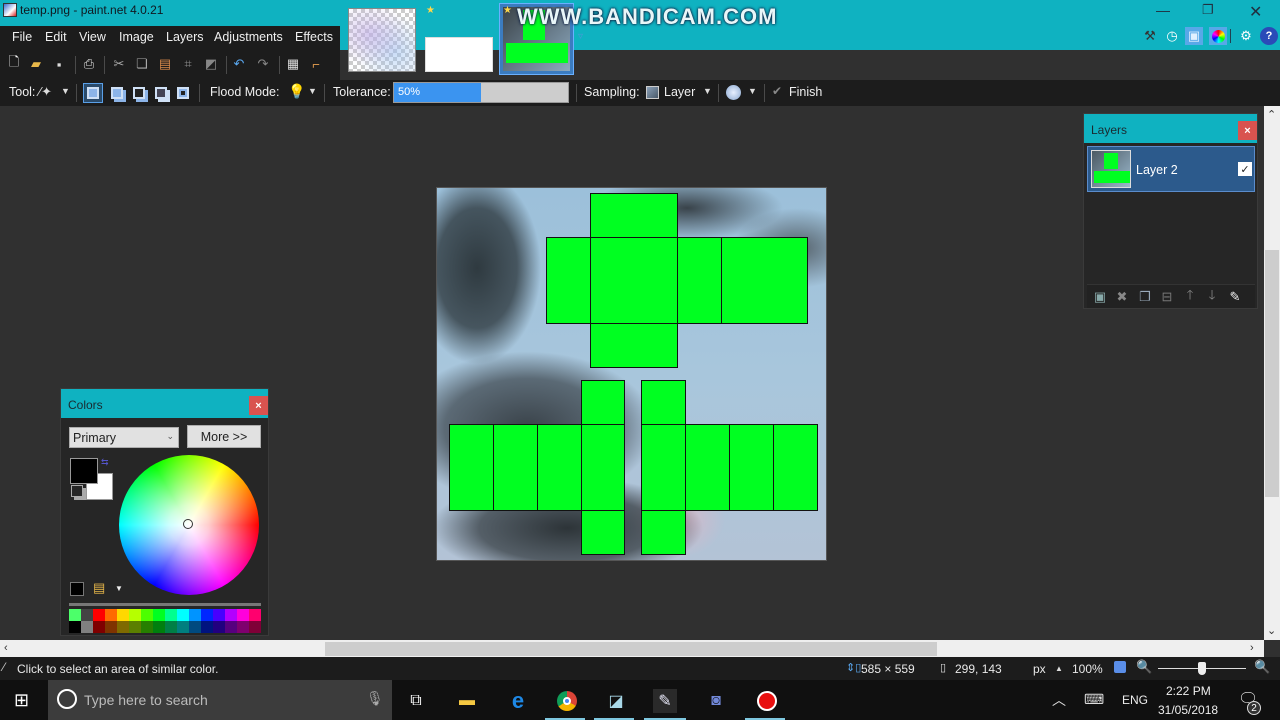 The height and width of the screenshot is (720, 1280). What do you see at coordinates (752, 91) in the screenshot?
I see `antialiasing-chevron-icon: ▼` at bounding box center [752, 91].